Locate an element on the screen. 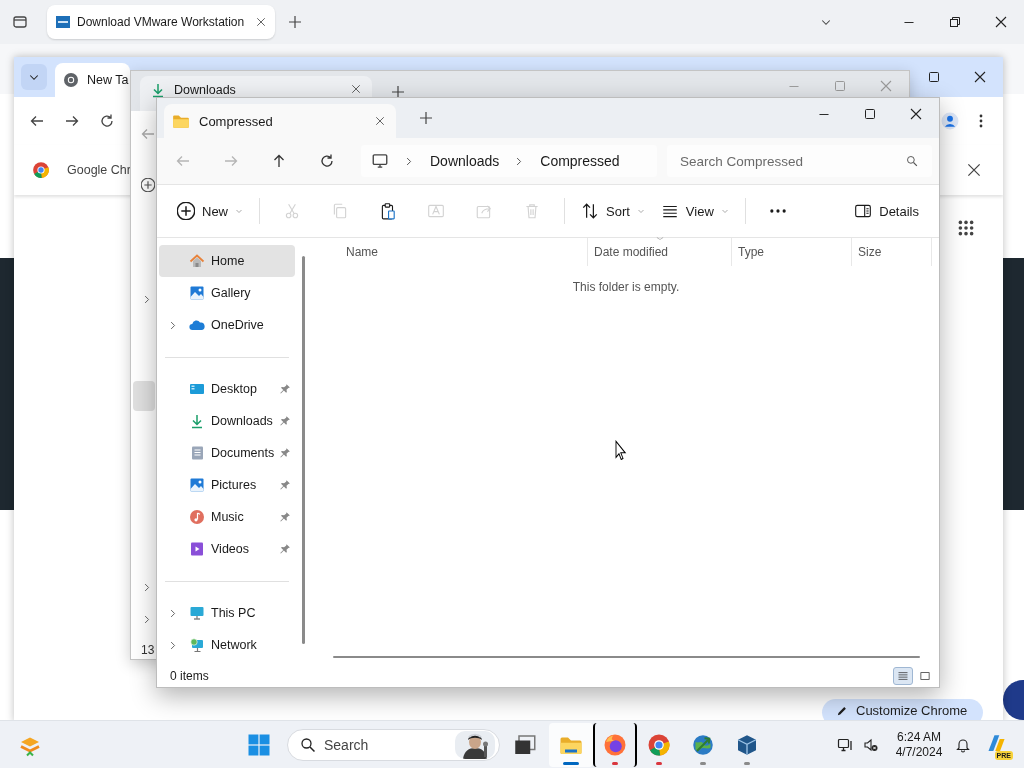 The width and height of the screenshot is (1024, 768). details-view-button is located at coordinates (903, 675).